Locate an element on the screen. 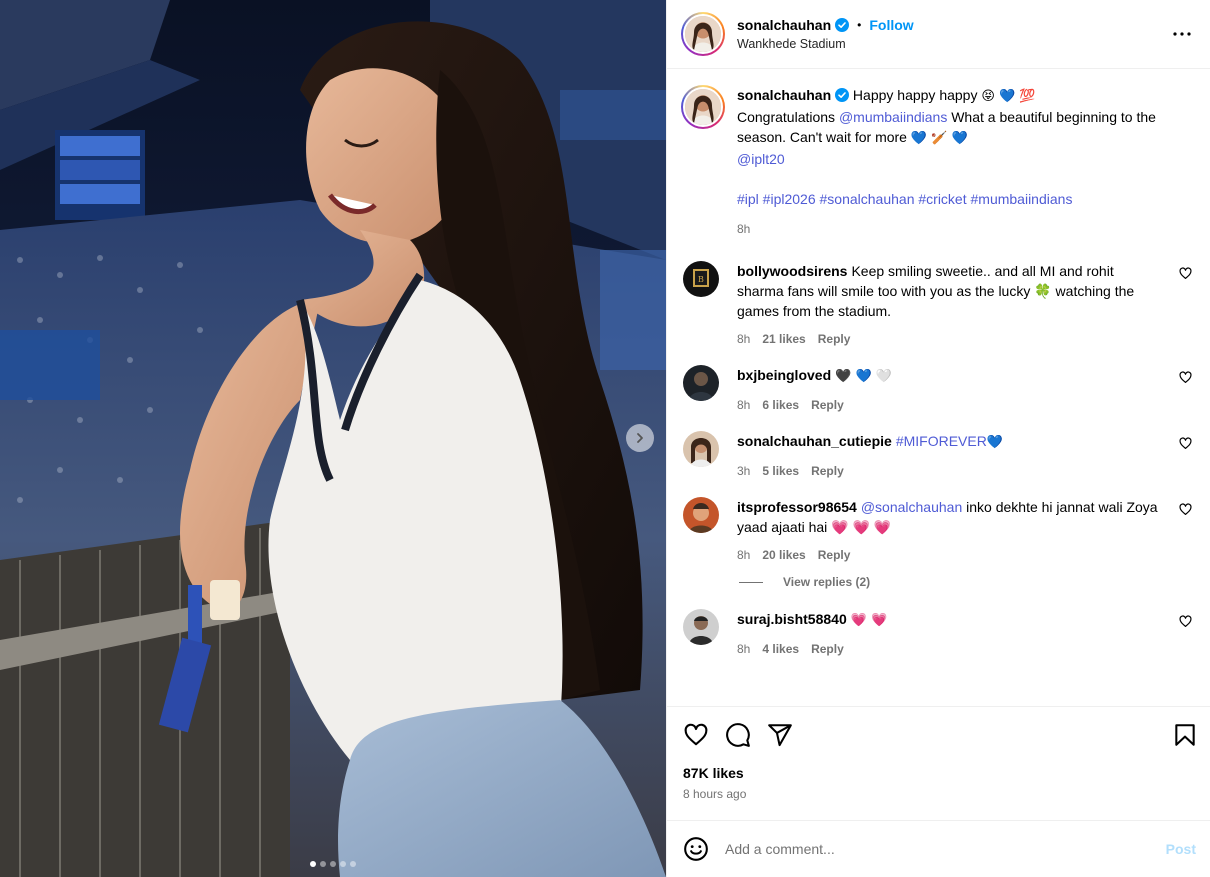 This screenshot has width=1210, height=877. chevron-right-icon is located at coordinates (640, 438).